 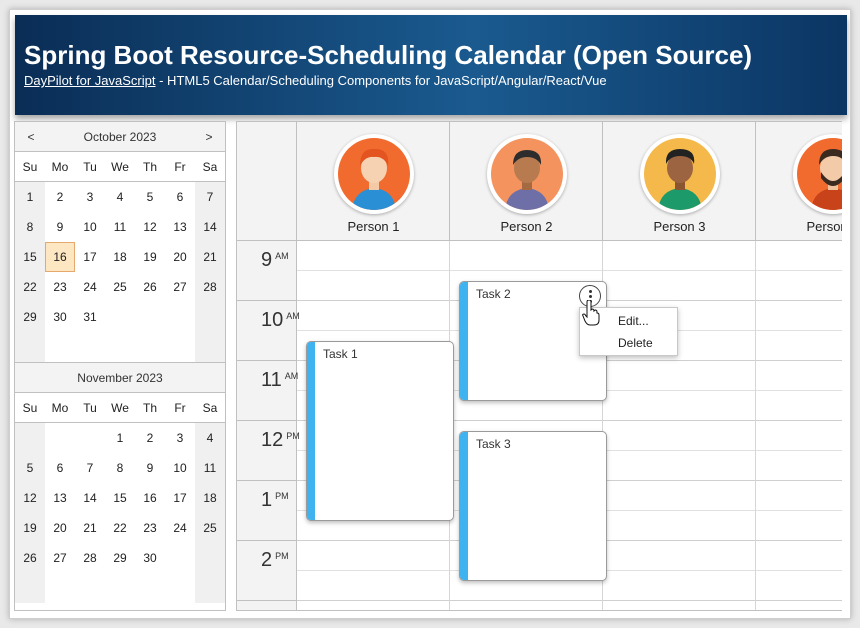 I want to click on resource-header-person-1: Person 1, so click(x=373, y=181).